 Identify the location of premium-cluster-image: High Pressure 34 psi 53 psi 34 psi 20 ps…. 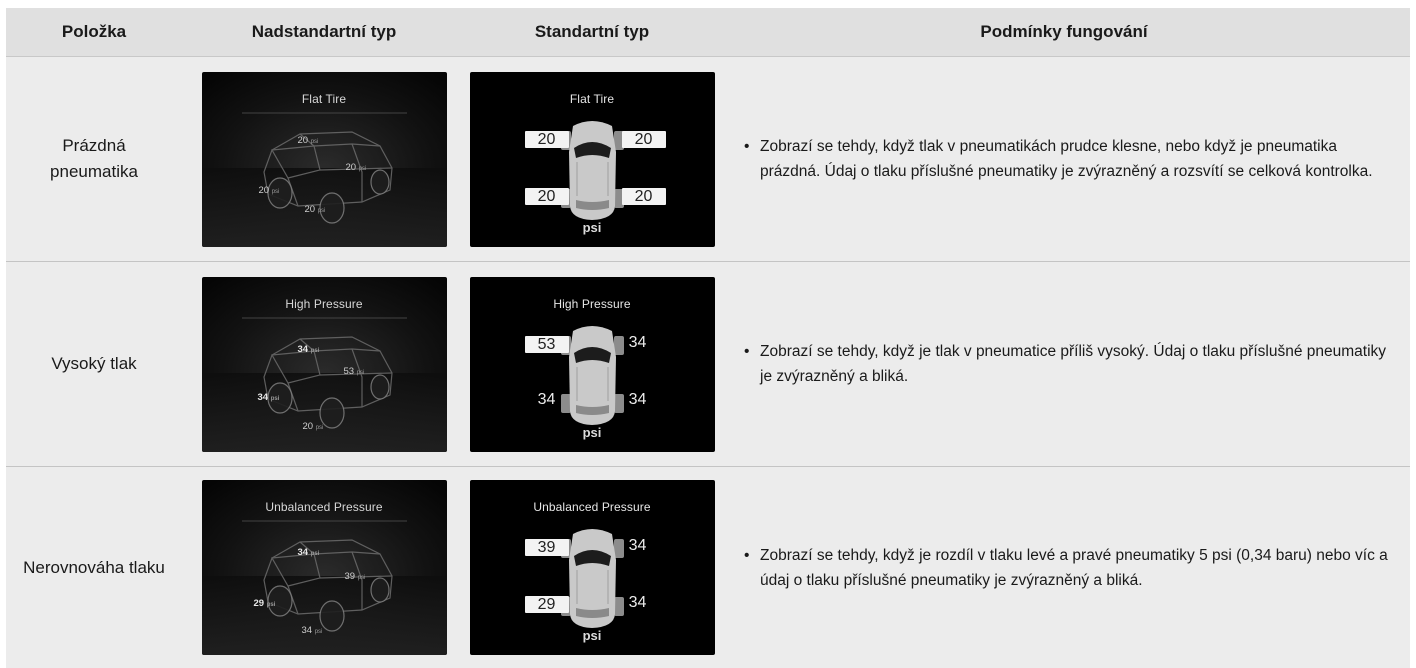
(324, 364).